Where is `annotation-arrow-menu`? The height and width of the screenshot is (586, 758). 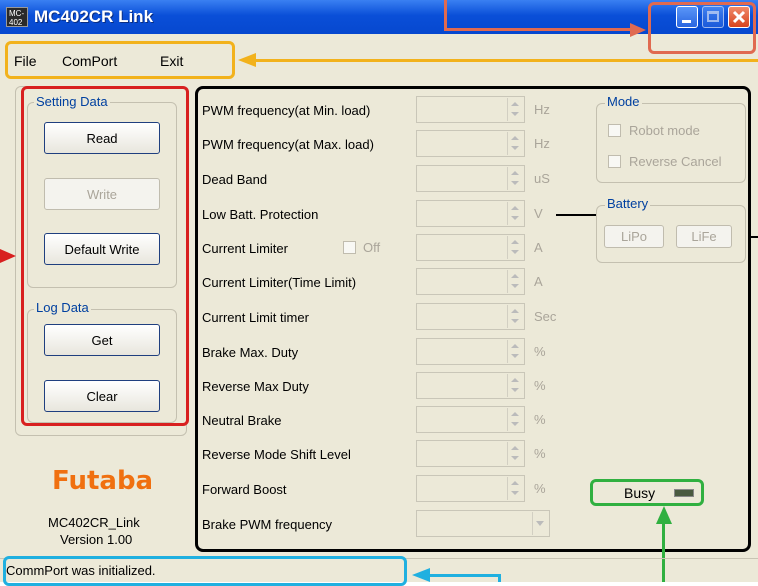 annotation-arrow-menu is located at coordinates (247, 60).